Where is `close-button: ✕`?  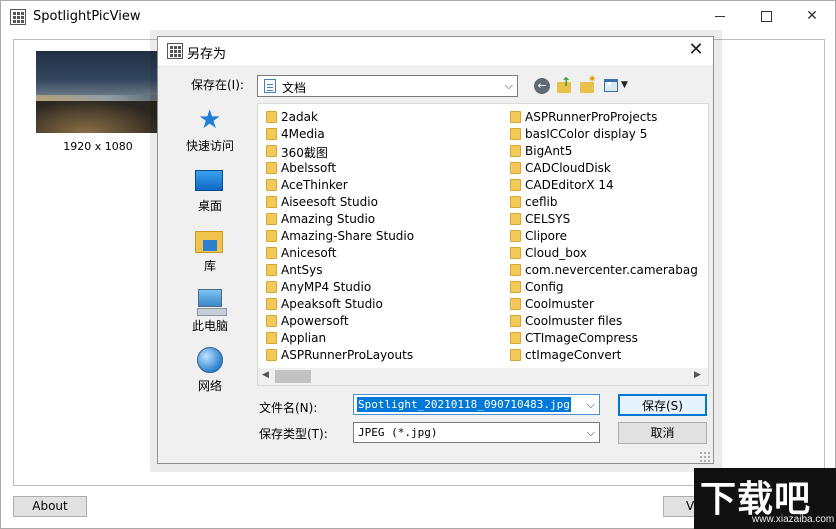
close-button: ✕ is located at coordinates (812, 16).